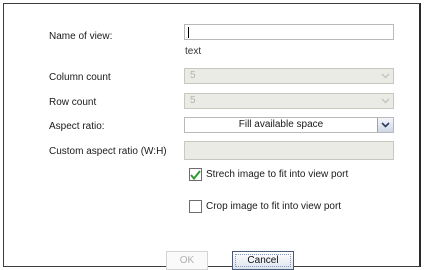 This screenshot has width=424, height=270. Describe the element at coordinates (73, 102) in the screenshot. I see `row-count-label: Row count` at that location.